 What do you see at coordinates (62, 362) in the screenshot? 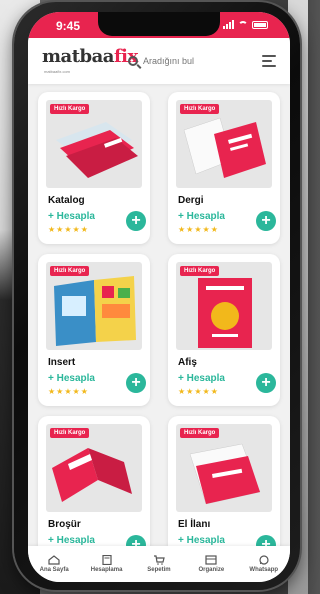
I see `product-title: Insert` at bounding box center [62, 362].